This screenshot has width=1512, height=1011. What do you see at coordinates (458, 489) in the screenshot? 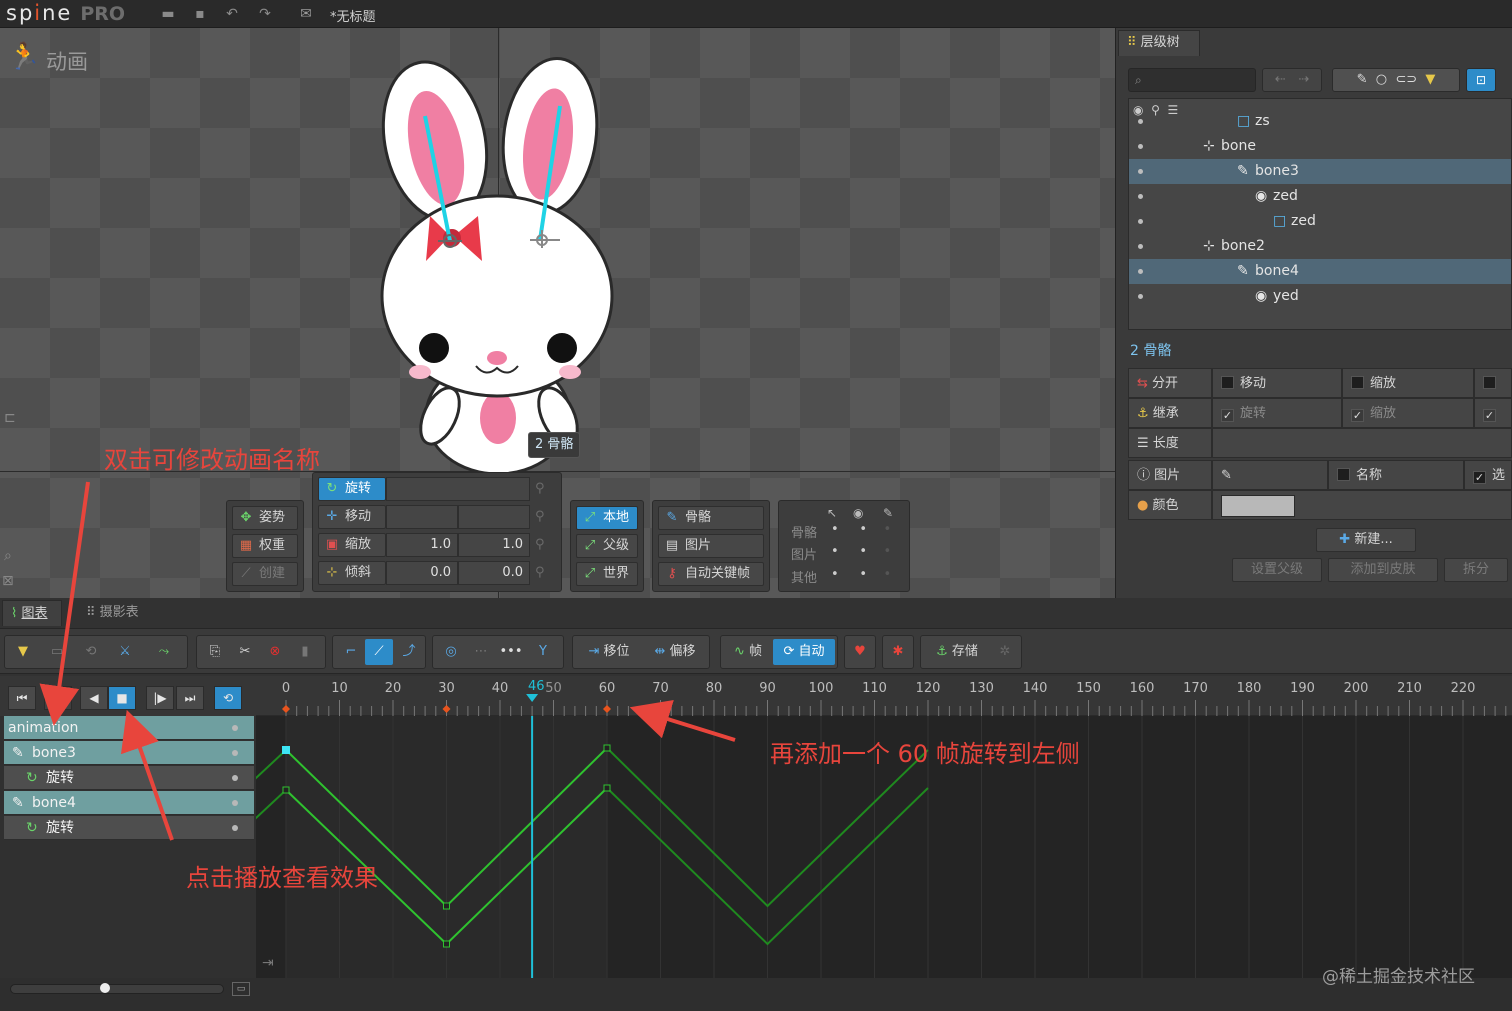
I see `rotate-value` at bounding box center [458, 489].